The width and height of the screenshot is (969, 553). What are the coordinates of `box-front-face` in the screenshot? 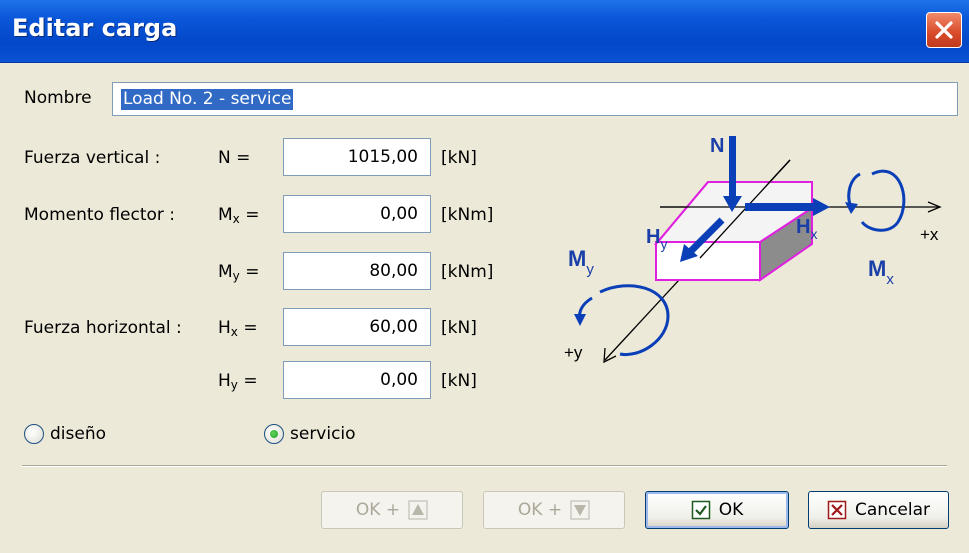 It's located at (708, 261).